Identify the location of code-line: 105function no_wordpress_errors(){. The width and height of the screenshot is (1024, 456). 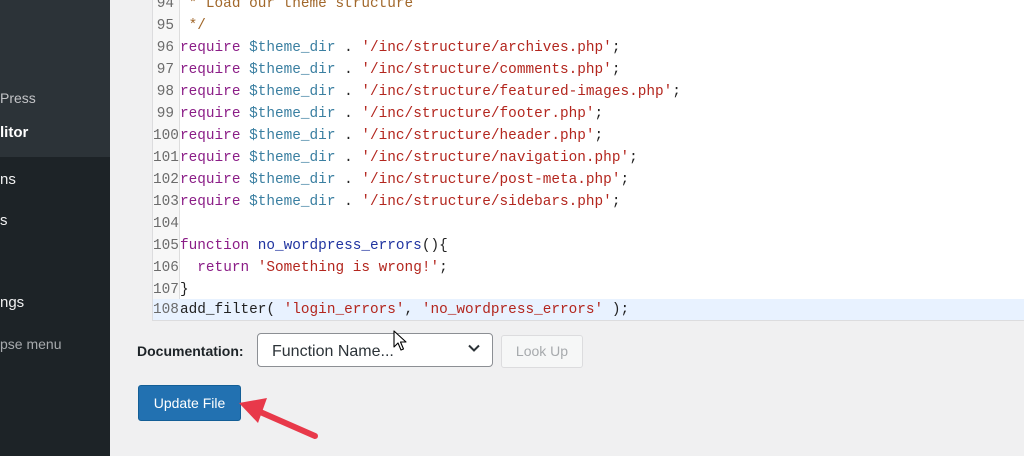
(300, 246).